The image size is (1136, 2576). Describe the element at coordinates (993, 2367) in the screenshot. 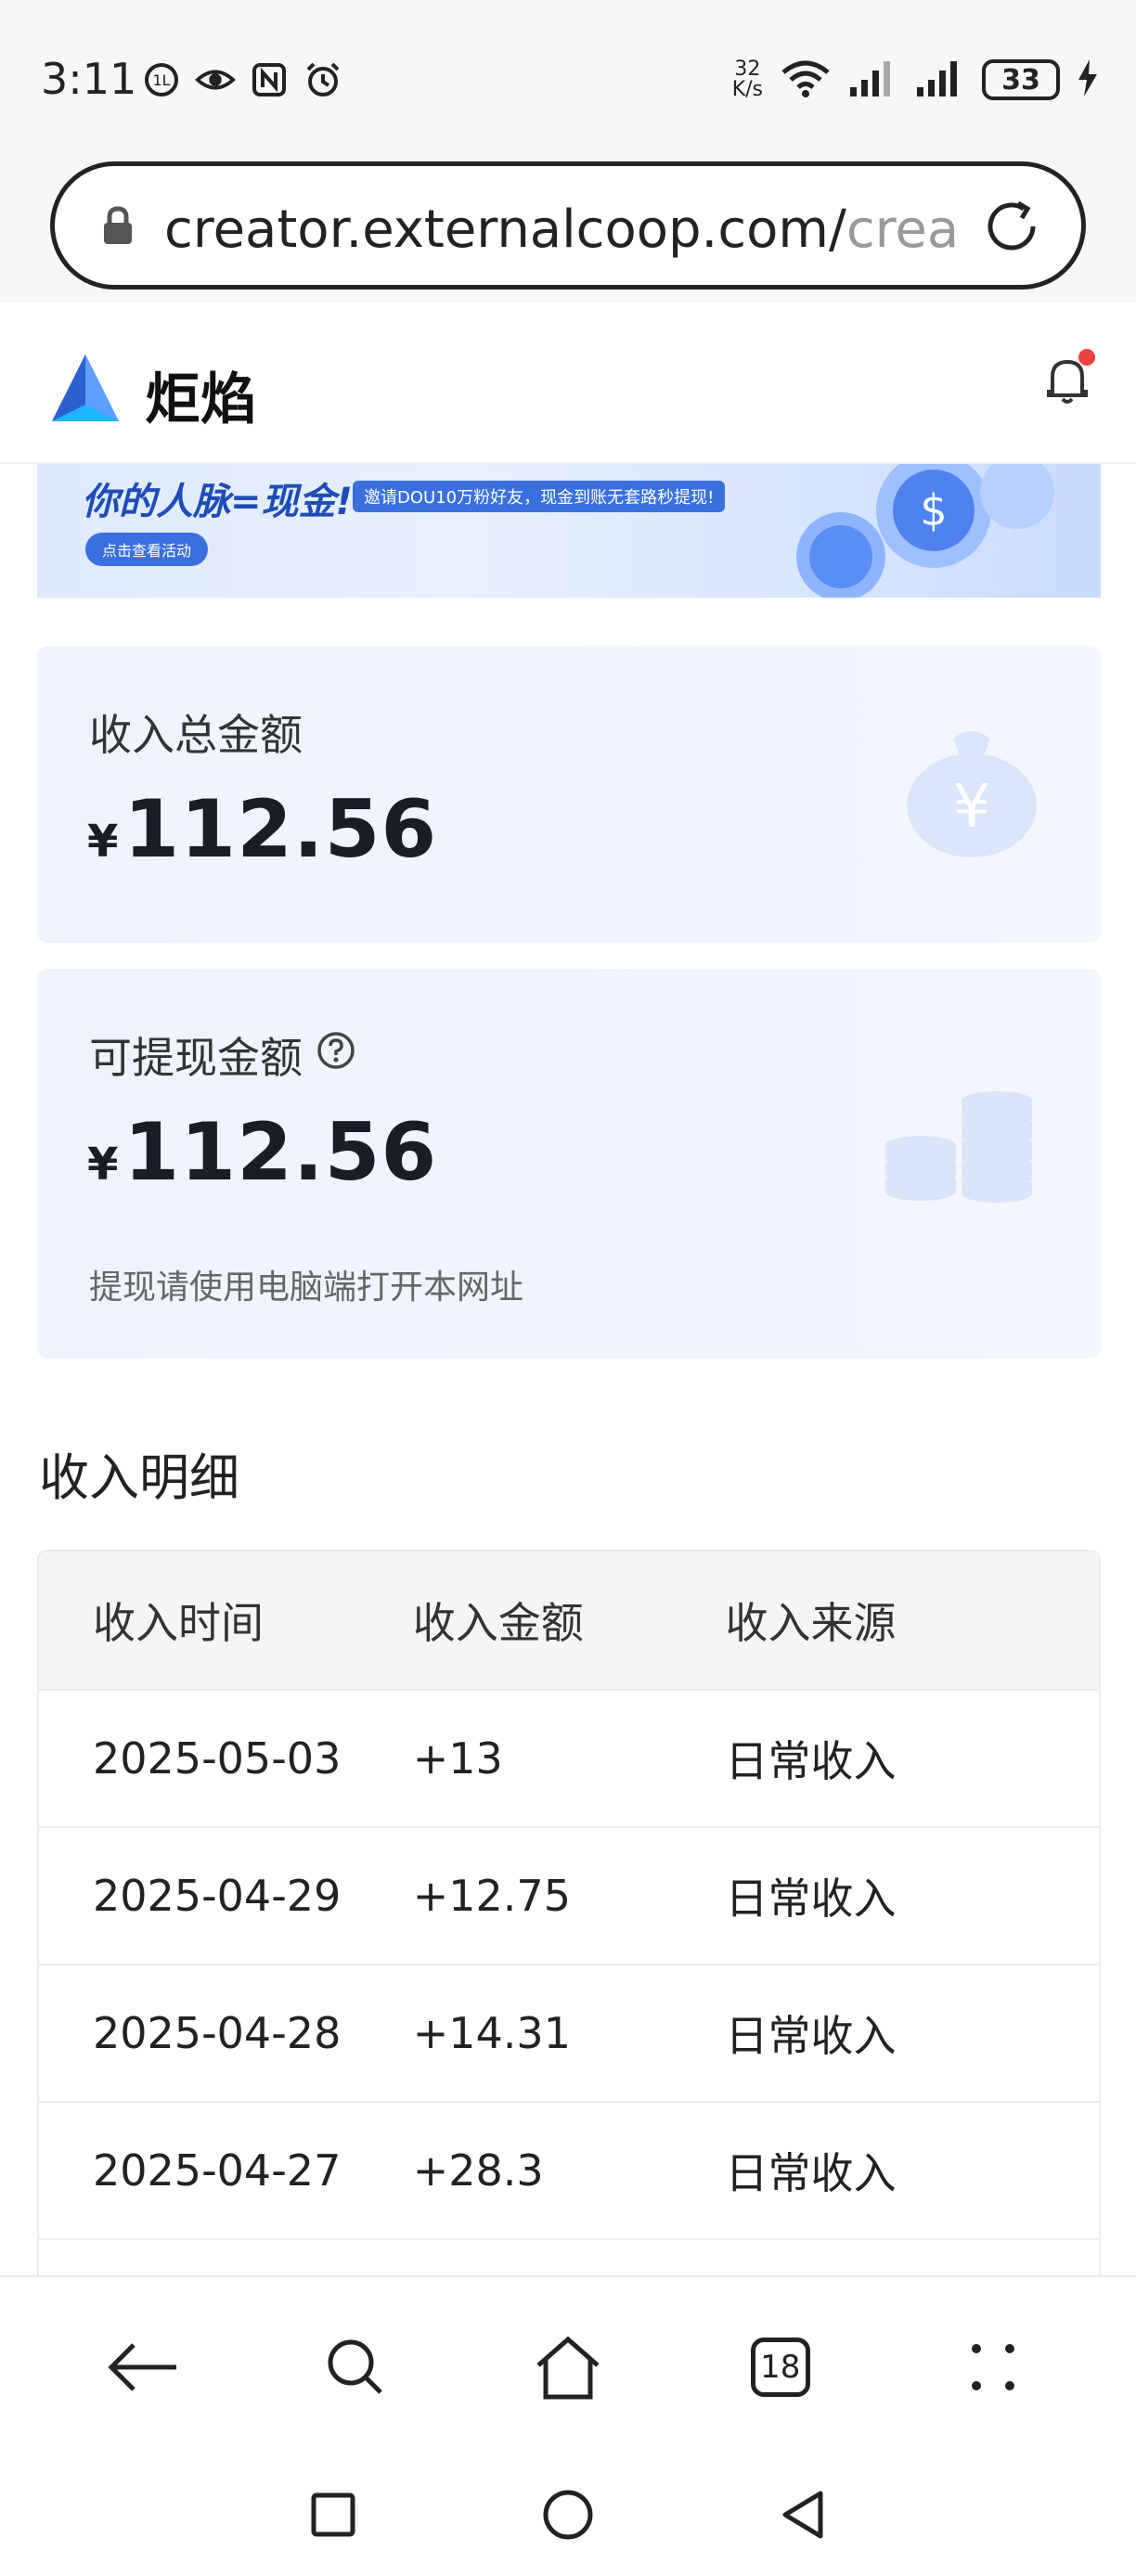

I see `more-menu-icon` at that location.